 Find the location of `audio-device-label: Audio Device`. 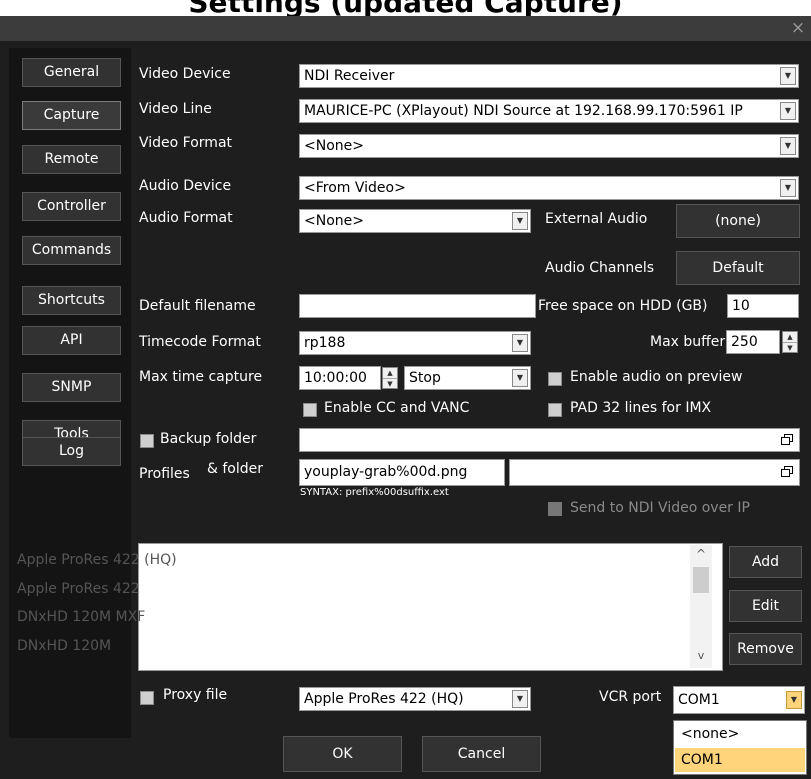

audio-device-label: Audio Device is located at coordinates (185, 186).